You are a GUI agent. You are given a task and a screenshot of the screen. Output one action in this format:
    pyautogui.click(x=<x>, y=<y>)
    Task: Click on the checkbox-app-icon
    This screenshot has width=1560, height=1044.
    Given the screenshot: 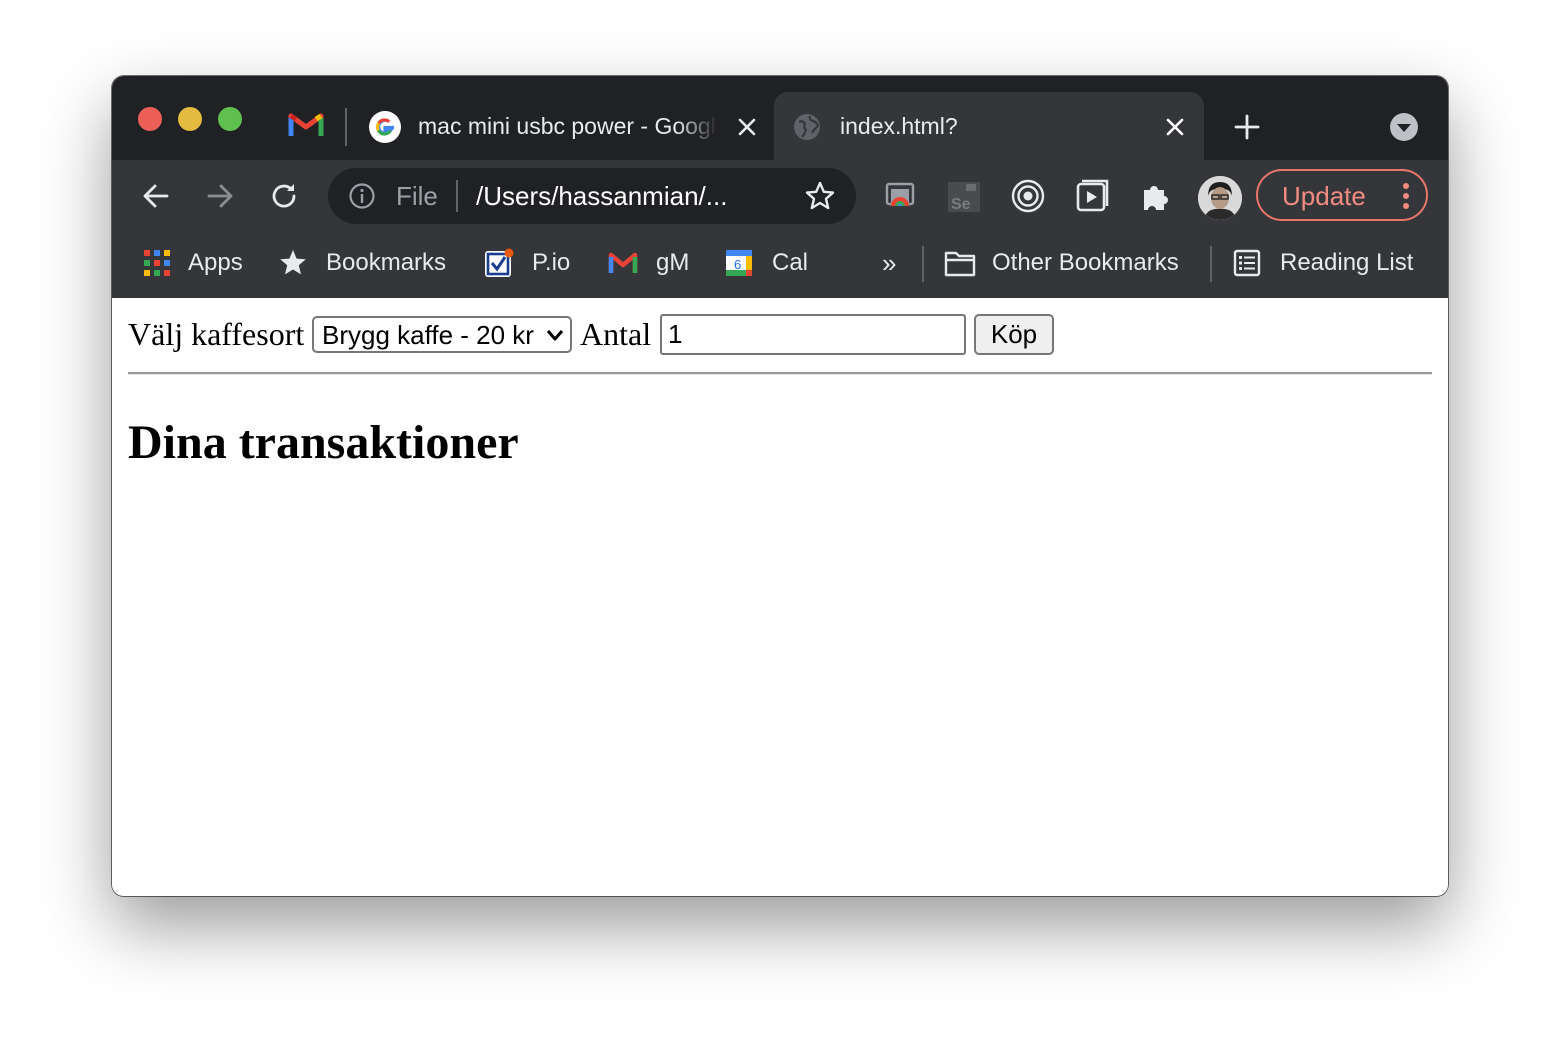 What is the action you would take?
    pyautogui.click(x=499, y=262)
    